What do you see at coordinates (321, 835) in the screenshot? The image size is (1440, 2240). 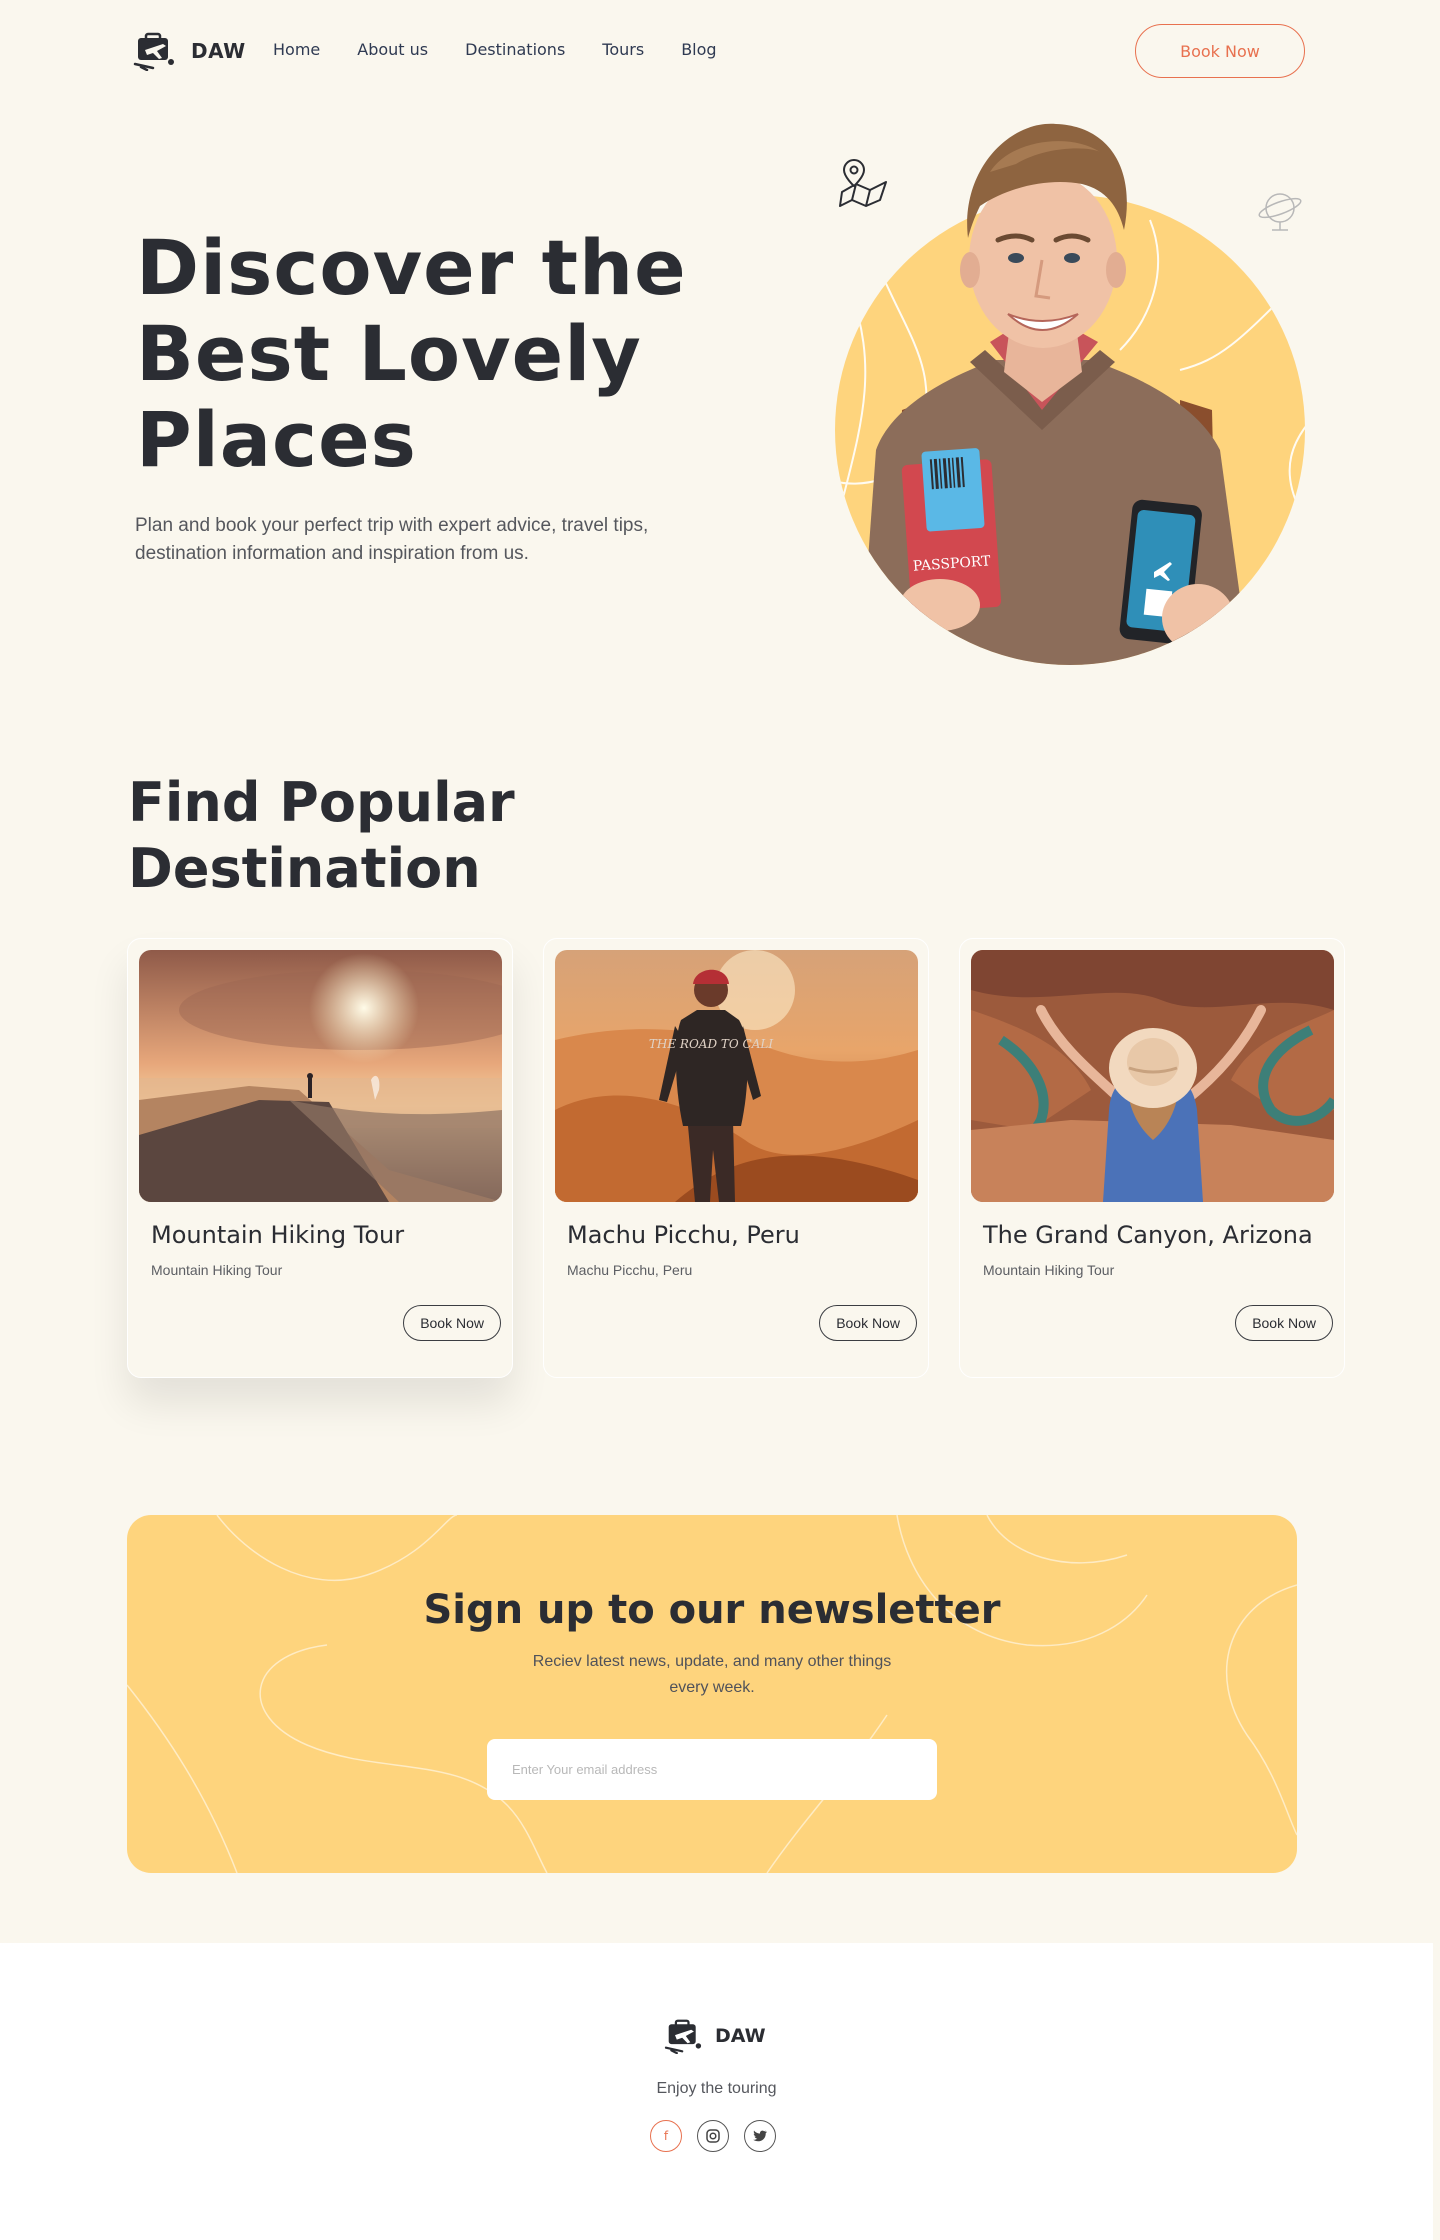 I see `destinations-title: Find Popular Destination` at bounding box center [321, 835].